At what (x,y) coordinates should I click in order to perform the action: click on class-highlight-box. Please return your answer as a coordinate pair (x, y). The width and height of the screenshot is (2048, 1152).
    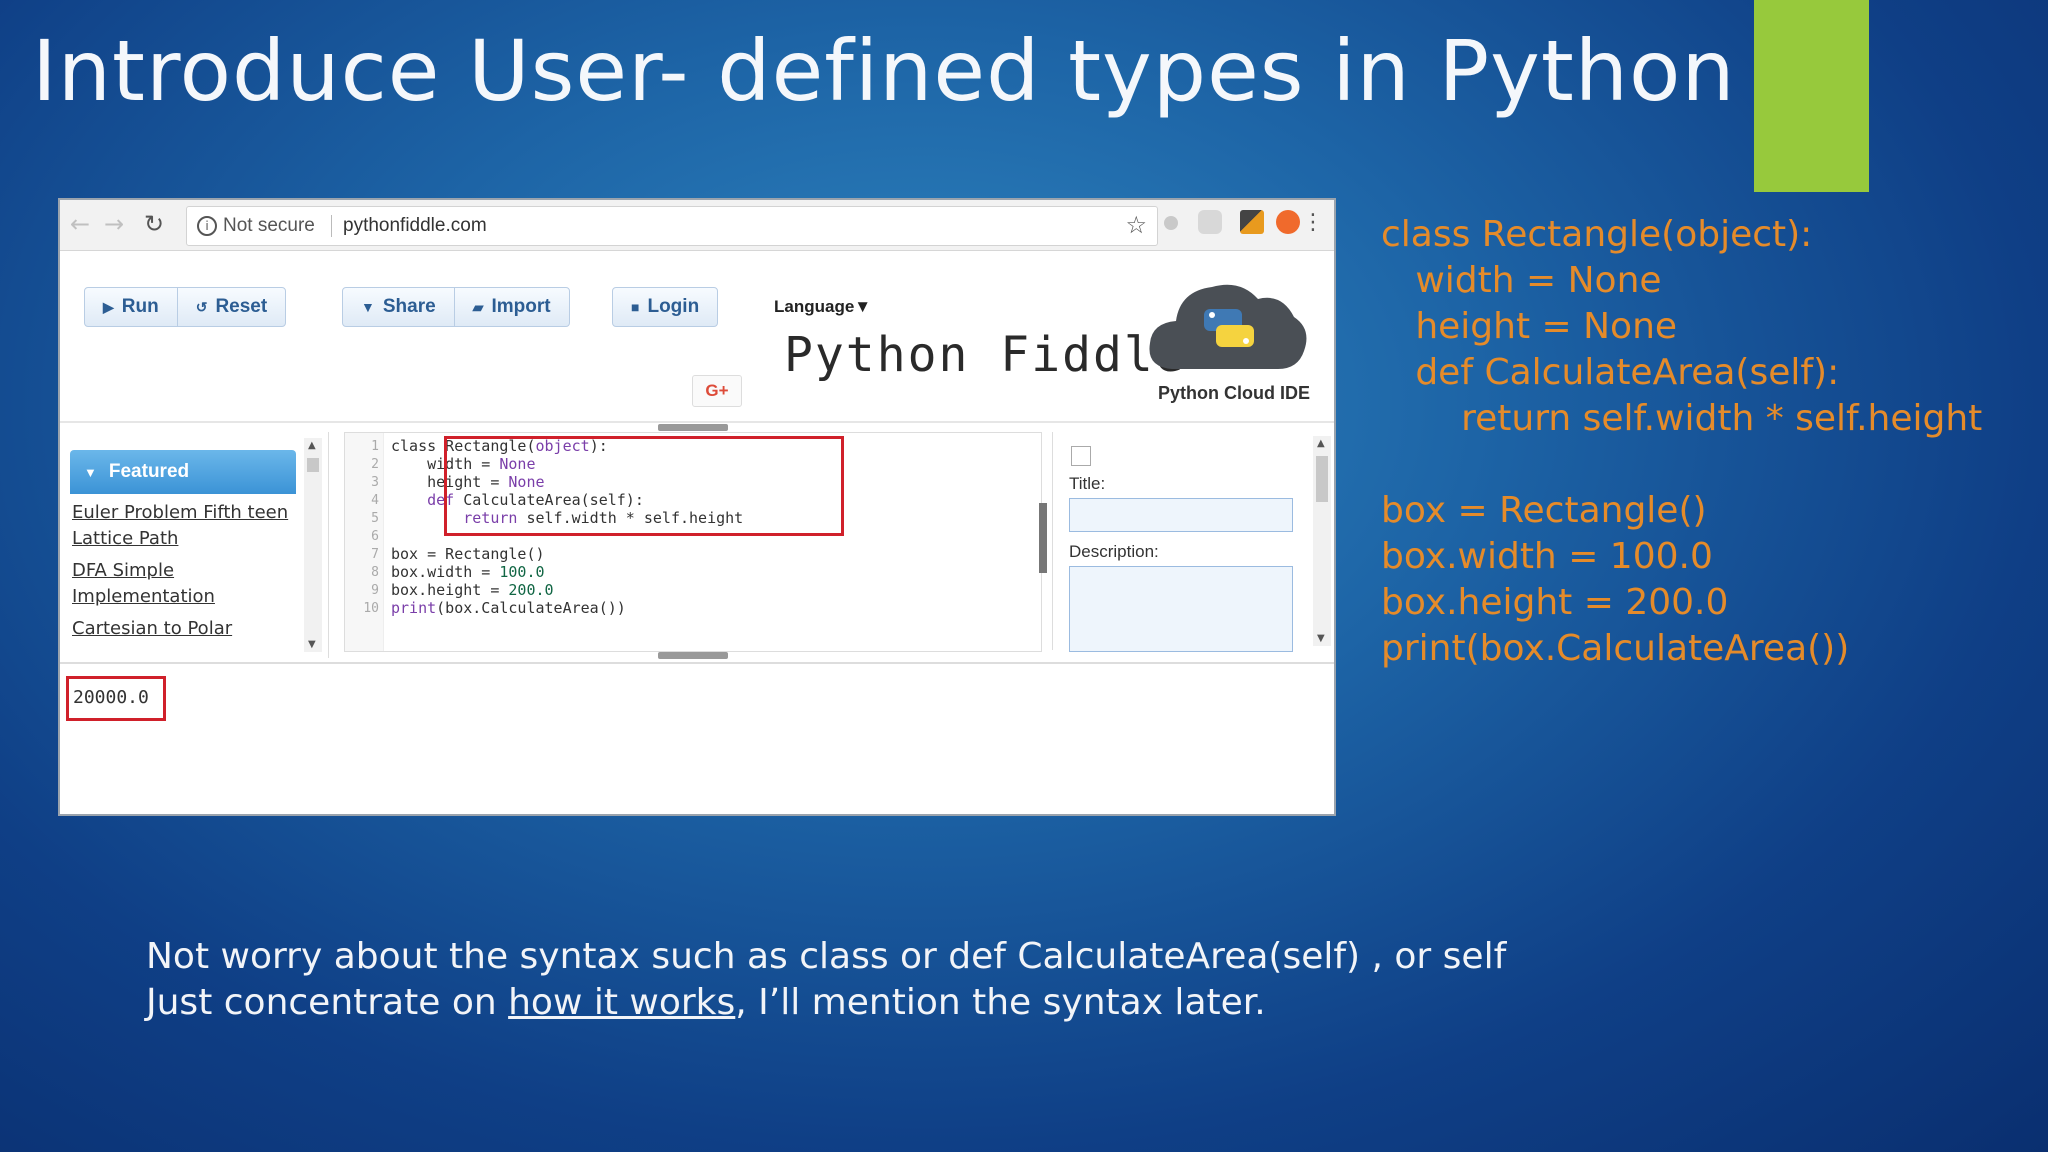
    Looking at the image, I should click on (644, 486).